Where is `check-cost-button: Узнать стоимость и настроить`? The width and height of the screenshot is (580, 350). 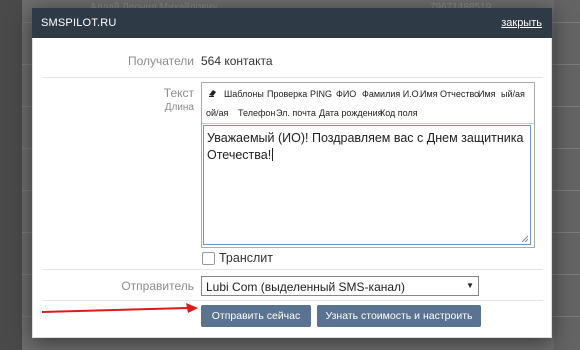
check-cost-button: Узнать стоимость и настроить is located at coordinates (399, 316).